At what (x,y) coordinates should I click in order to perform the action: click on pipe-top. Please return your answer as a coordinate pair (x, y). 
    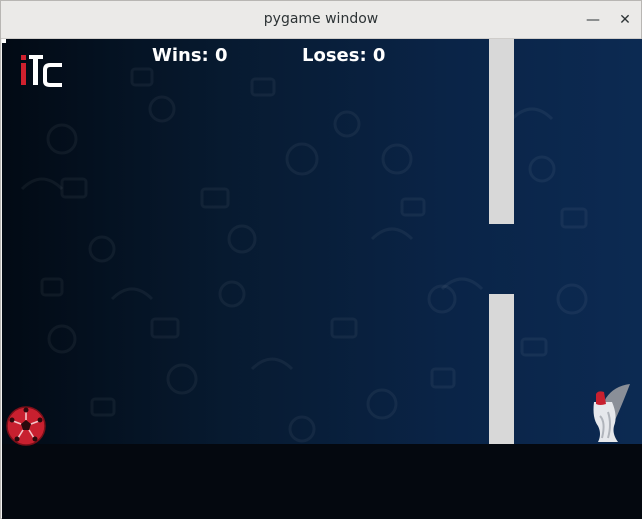
    Looking at the image, I should click on (501, 131).